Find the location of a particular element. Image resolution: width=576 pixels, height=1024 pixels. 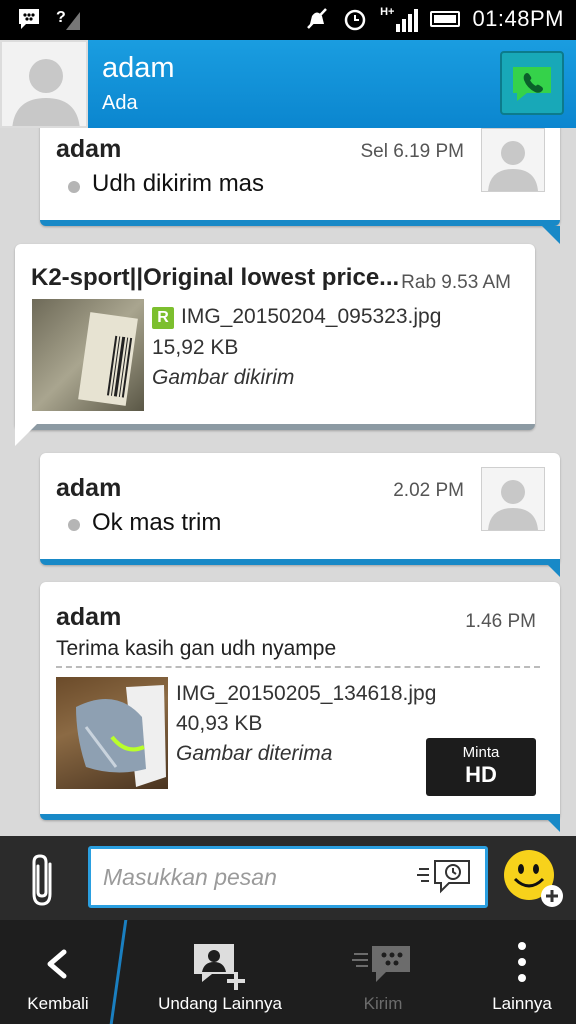

message-time: 2.02 PM is located at coordinates (428, 490).